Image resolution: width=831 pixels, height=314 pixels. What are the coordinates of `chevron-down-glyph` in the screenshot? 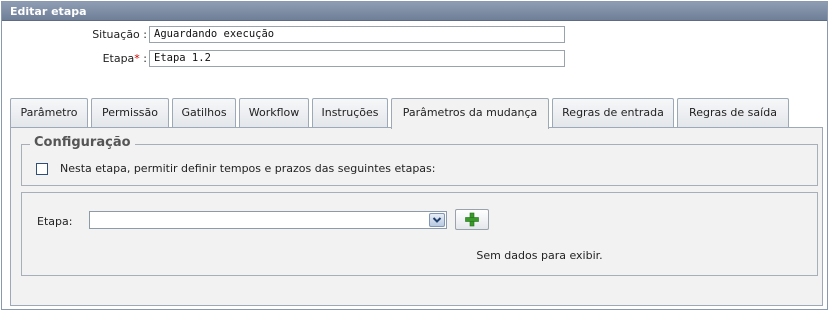 It's located at (437, 220).